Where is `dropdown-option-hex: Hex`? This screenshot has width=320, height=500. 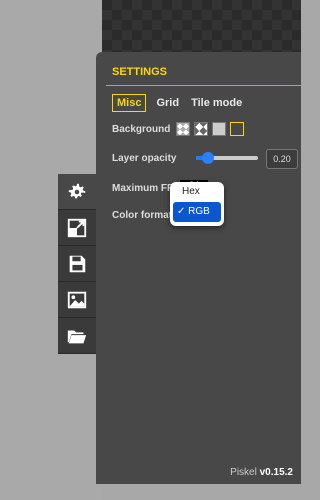 dropdown-option-hex: Hex is located at coordinates (197, 192).